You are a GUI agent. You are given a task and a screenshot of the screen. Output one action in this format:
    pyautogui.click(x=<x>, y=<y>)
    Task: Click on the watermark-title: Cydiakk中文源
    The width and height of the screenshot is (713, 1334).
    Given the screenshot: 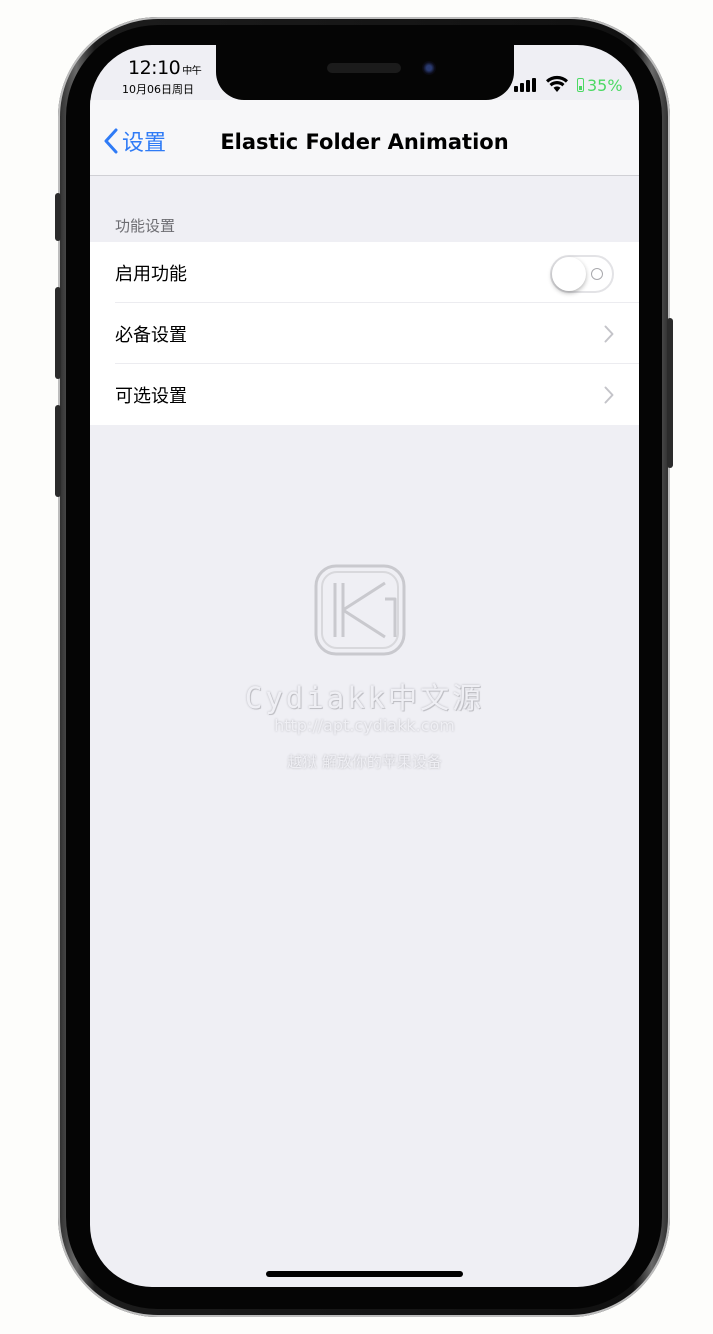 What is the action you would take?
    pyautogui.click(x=364, y=698)
    